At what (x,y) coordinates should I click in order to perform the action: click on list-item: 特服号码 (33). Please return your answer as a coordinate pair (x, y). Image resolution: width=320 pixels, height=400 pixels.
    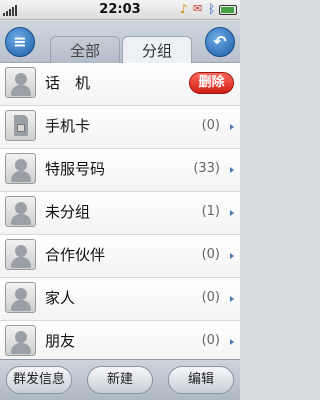
    Looking at the image, I should click on (120, 170).